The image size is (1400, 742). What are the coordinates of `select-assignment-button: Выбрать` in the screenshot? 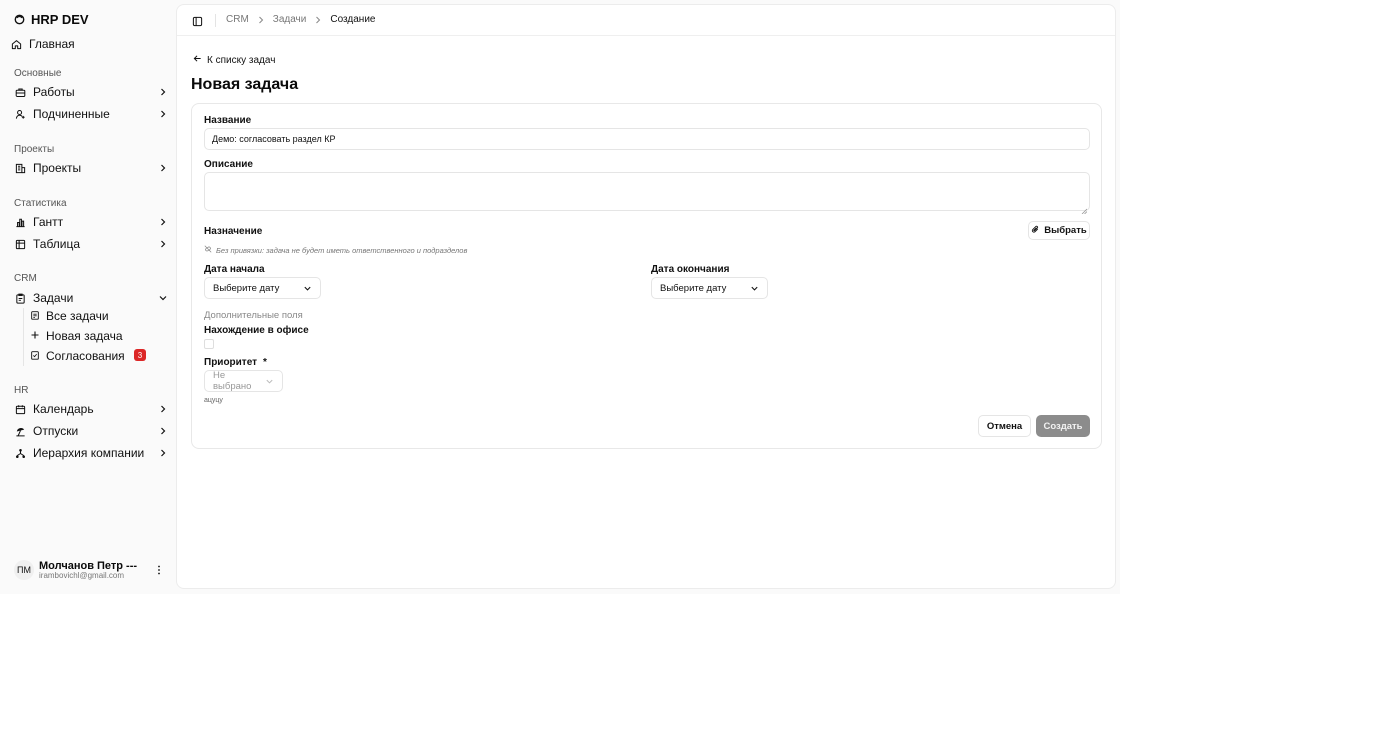 It's located at (1059, 230).